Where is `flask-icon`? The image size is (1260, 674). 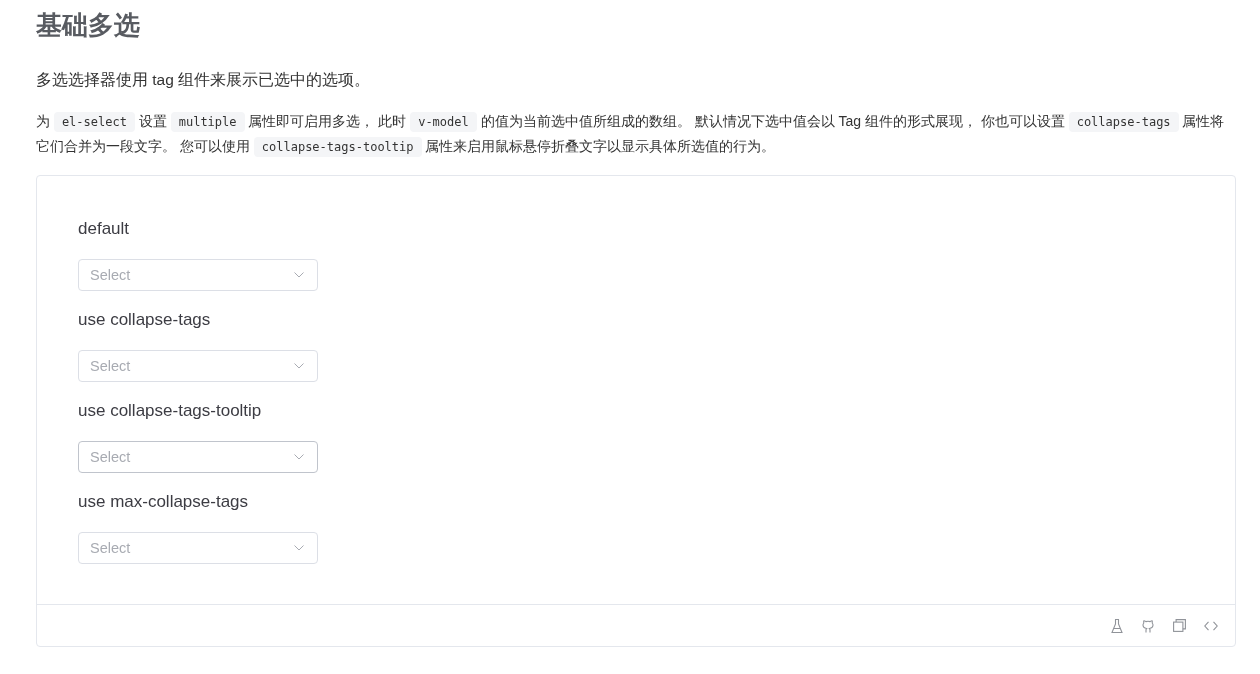 flask-icon is located at coordinates (1117, 625).